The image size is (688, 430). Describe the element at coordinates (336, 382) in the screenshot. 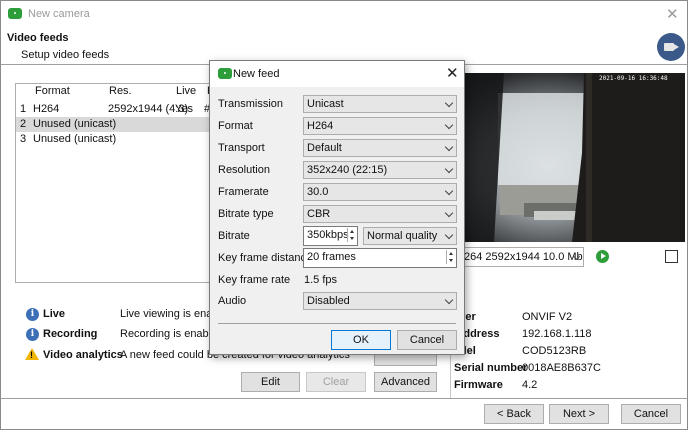

I see `clear-button: Clear` at that location.